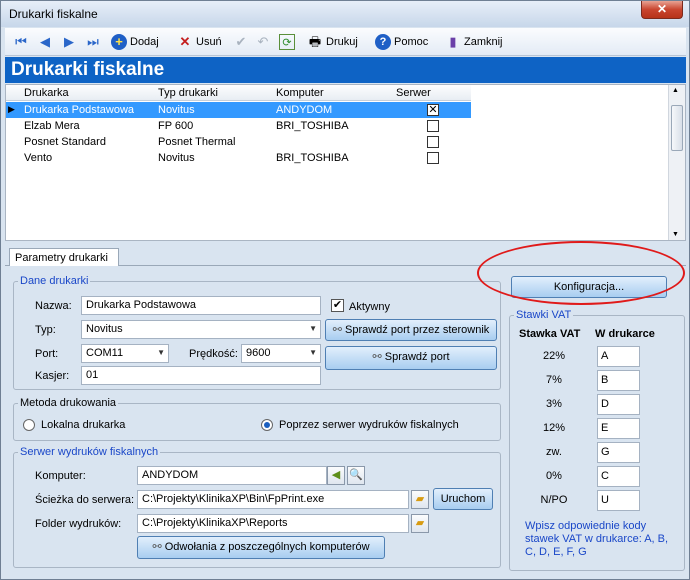 Image resolution: width=690 pixels, height=580 pixels. What do you see at coordinates (618, 476) in the screenshot?
I see `vat-code-field: C` at bounding box center [618, 476].